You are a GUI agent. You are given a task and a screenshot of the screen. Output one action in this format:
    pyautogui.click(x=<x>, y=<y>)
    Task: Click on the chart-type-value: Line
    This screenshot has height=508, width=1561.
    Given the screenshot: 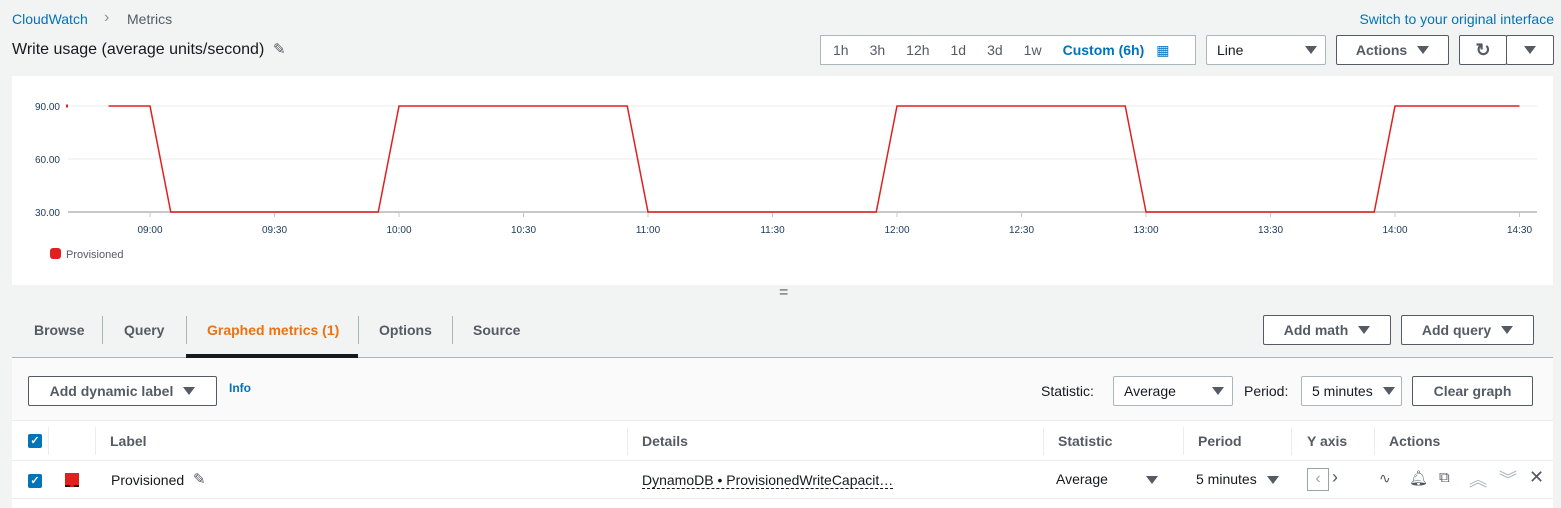 What is the action you would take?
    pyautogui.click(x=1230, y=50)
    